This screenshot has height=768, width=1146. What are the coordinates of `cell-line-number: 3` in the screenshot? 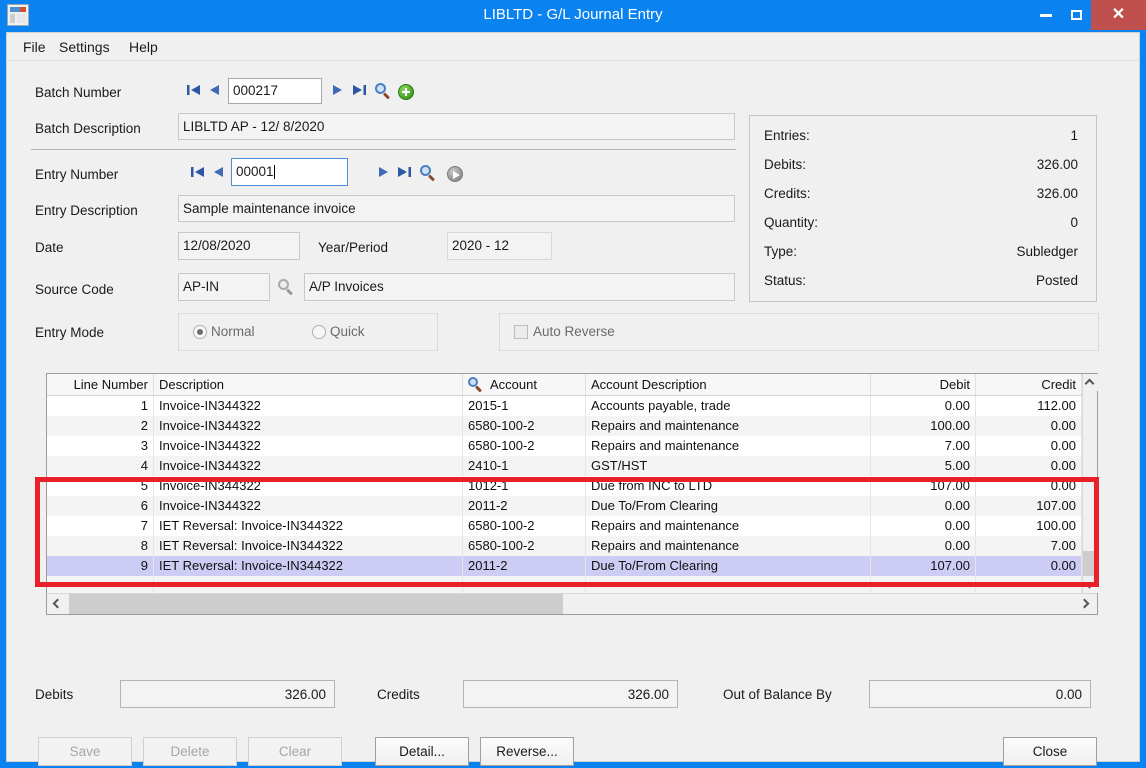 It's located at (100, 446).